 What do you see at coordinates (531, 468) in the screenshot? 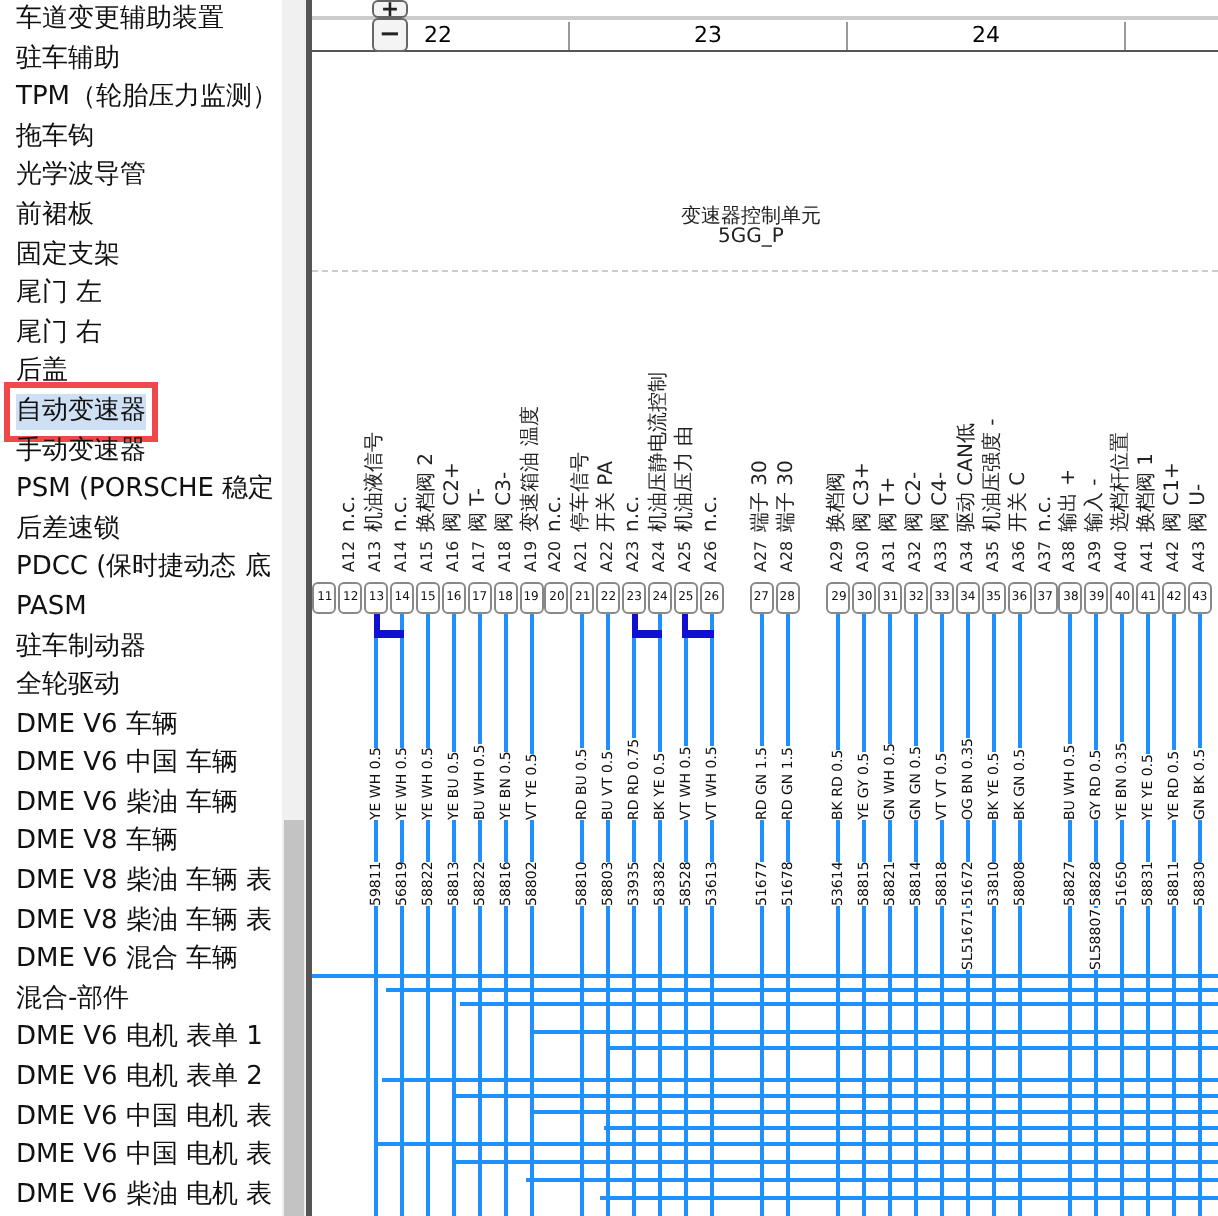
I see `pin-function-label: 变速箱油 温度` at bounding box center [531, 468].